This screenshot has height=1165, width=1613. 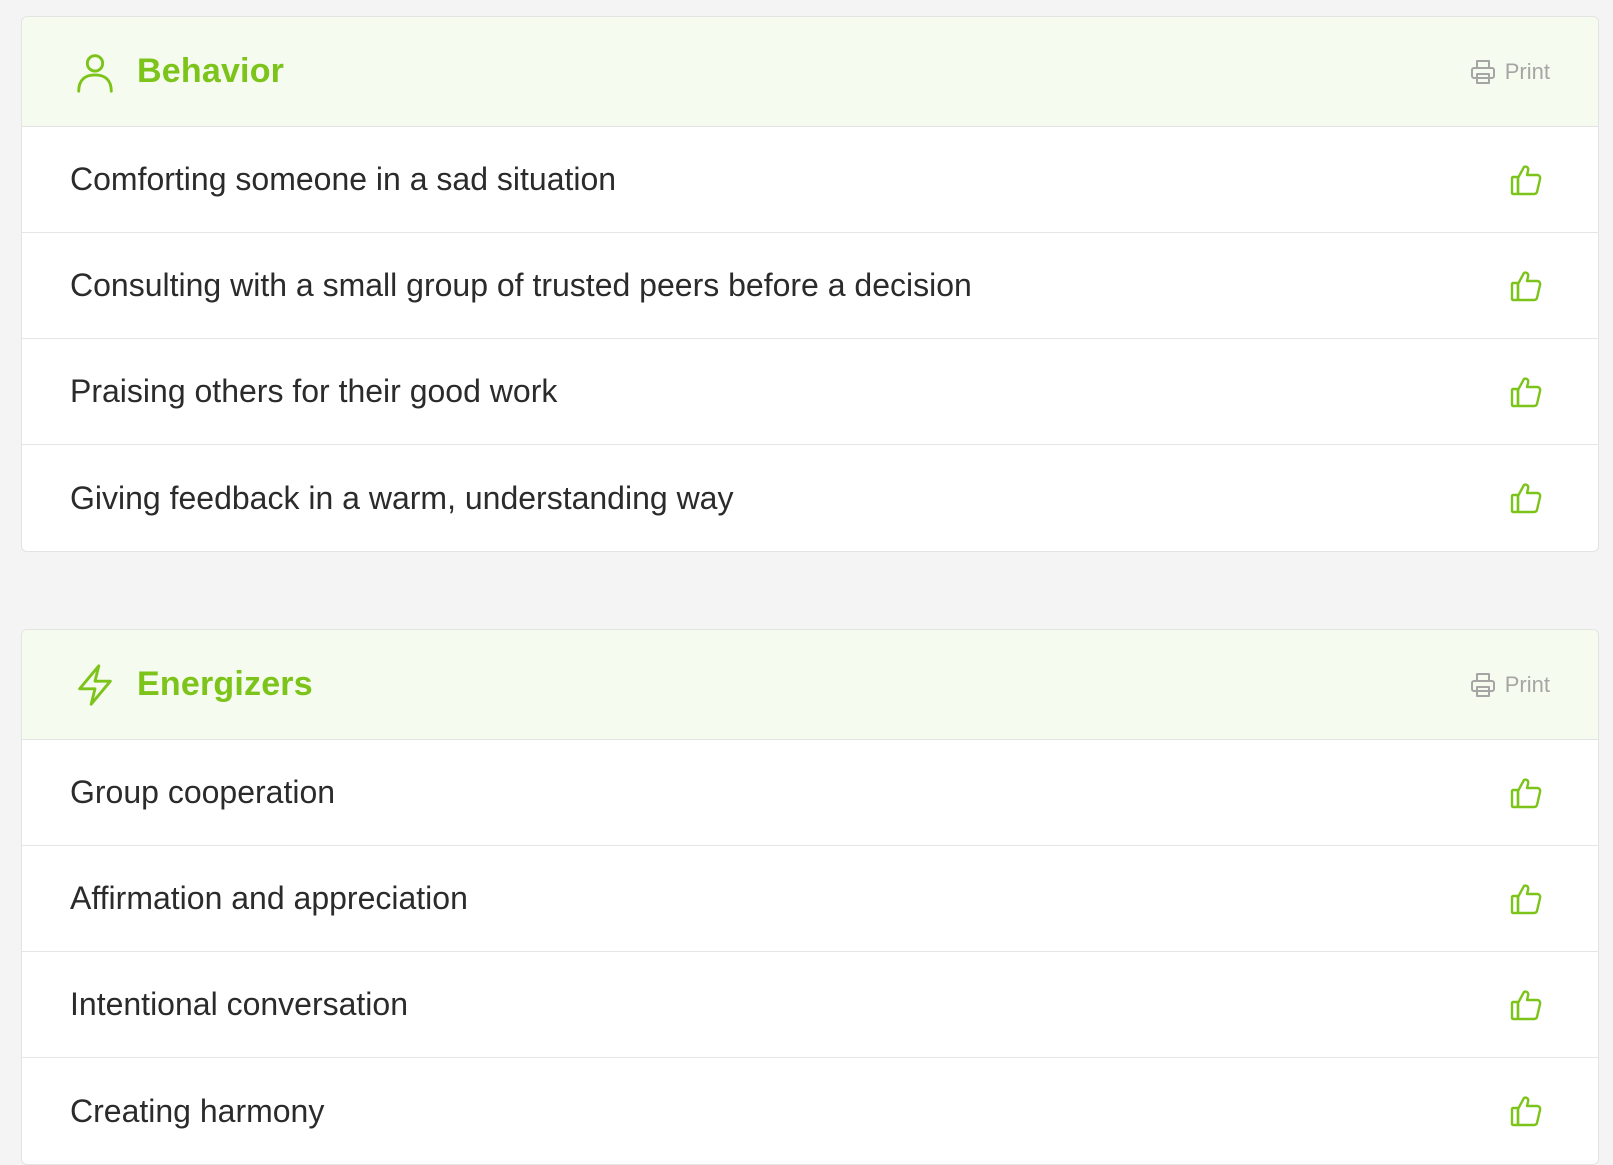 I want to click on item-label: Praising others for their good work, so click(x=314, y=391).